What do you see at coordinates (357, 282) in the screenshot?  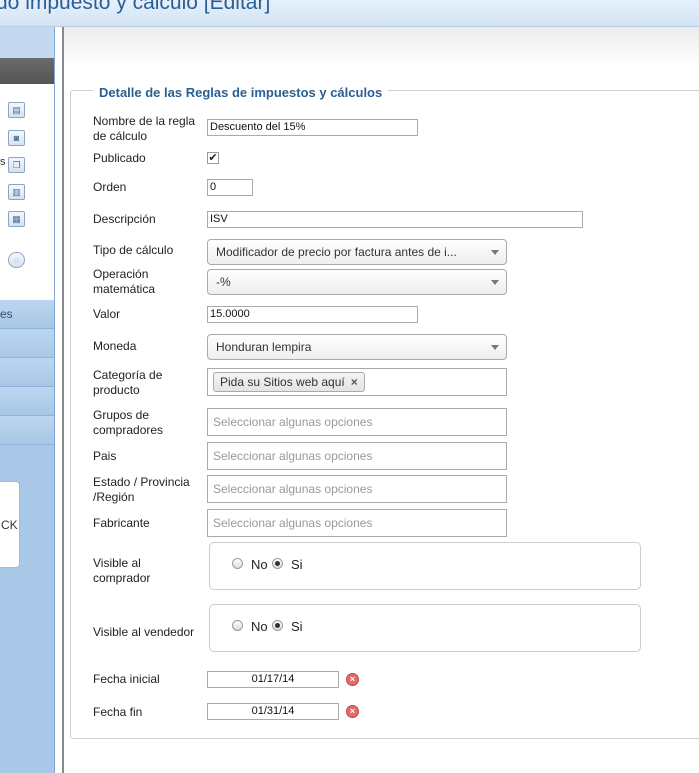 I see `math-op-select: -%` at bounding box center [357, 282].